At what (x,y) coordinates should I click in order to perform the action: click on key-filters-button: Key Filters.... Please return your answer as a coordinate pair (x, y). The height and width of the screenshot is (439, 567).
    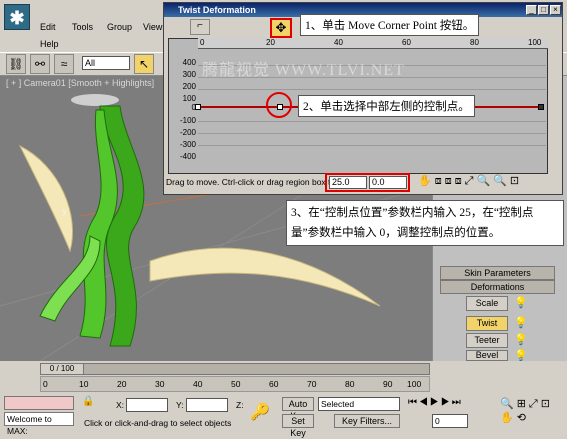
    Looking at the image, I should click on (367, 421).